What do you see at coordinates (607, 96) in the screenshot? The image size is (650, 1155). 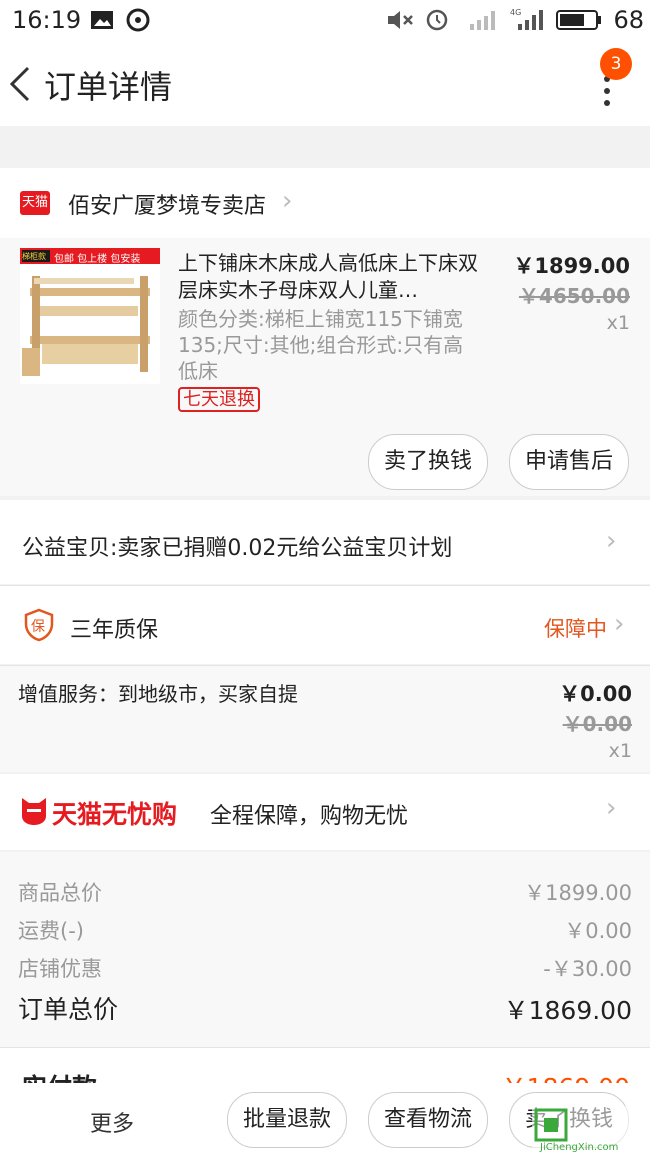 I see `more-vertical-icon` at bounding box center [607, 96].